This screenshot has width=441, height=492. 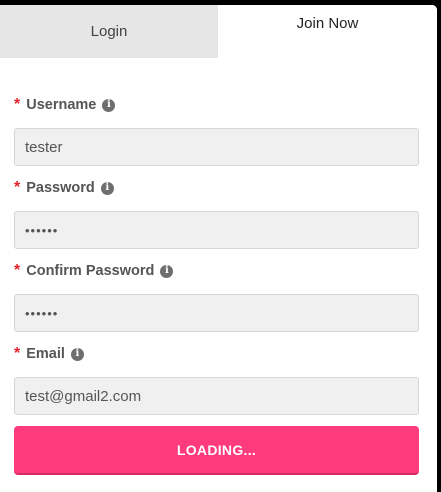 I want to click on confirm-password-label-row: * Confirm Password i, so click(x=216, y=271).